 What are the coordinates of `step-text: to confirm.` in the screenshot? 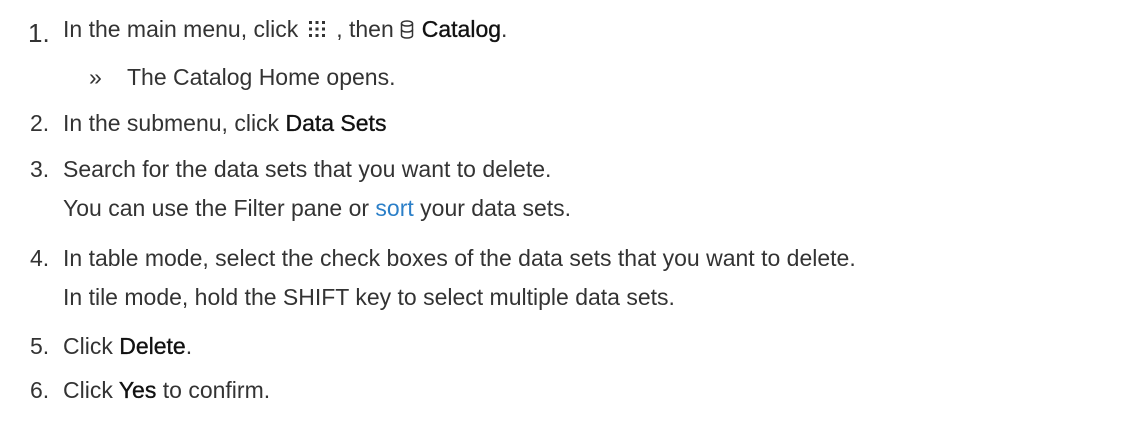 It's located at (216, 390).